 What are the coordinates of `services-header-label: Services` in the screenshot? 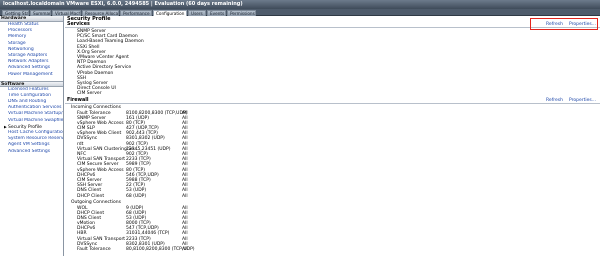 It's located at (78, 24).